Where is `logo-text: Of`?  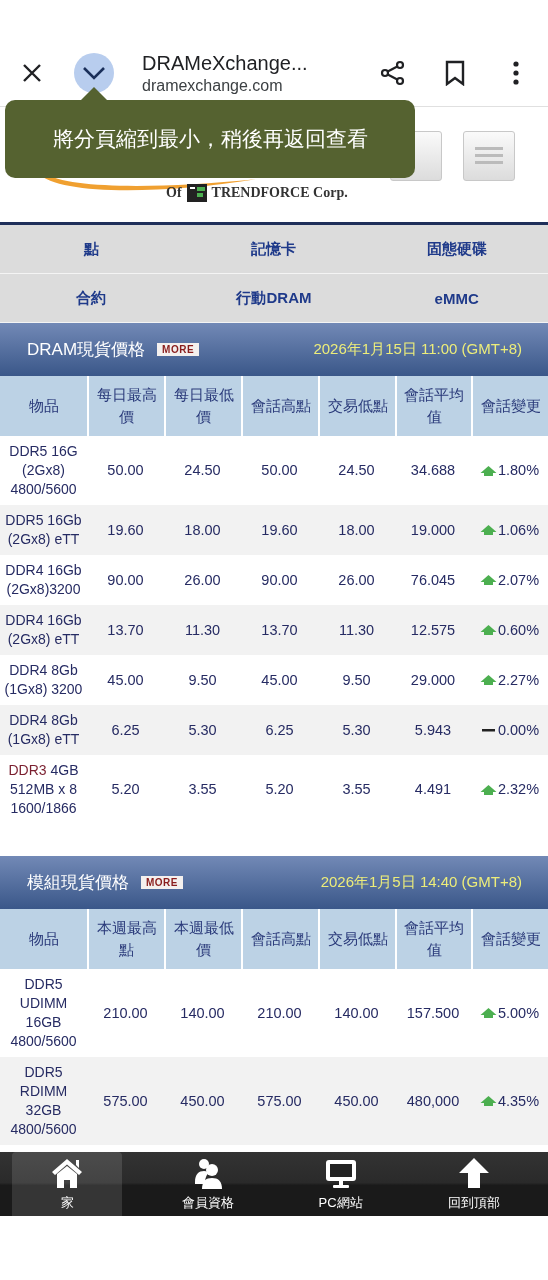 logo-text: Of is located at coordinates (174, 193).